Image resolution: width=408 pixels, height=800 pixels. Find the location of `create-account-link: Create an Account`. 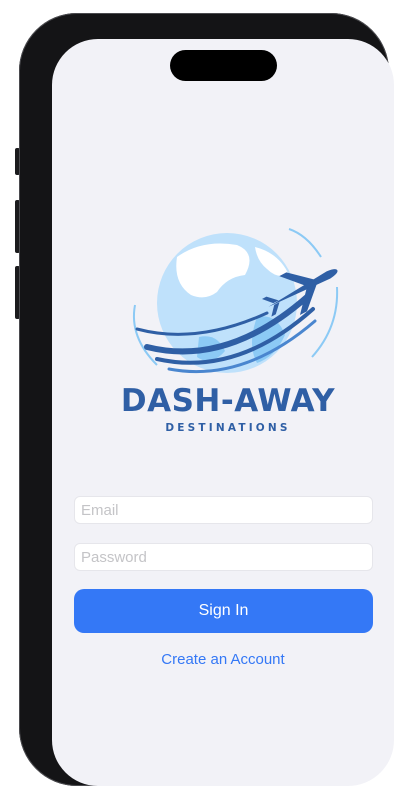

create-account-link: Create an Account is located at coordinates (223, 659).